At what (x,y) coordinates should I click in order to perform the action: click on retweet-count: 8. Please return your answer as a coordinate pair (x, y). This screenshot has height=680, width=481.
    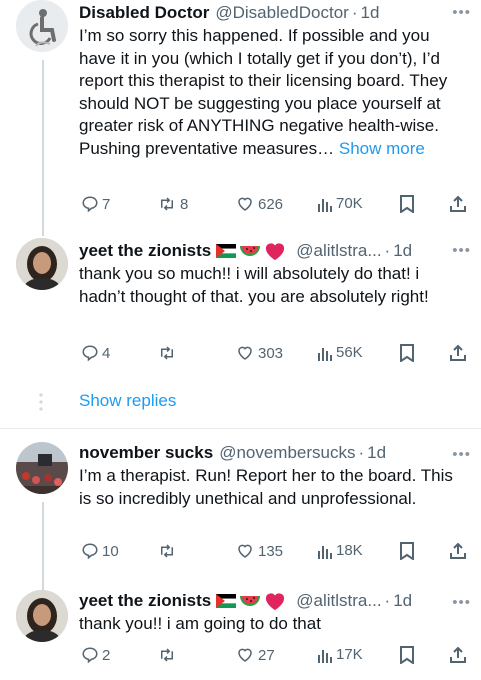
    Looking at the image, I should click on (184, 204).